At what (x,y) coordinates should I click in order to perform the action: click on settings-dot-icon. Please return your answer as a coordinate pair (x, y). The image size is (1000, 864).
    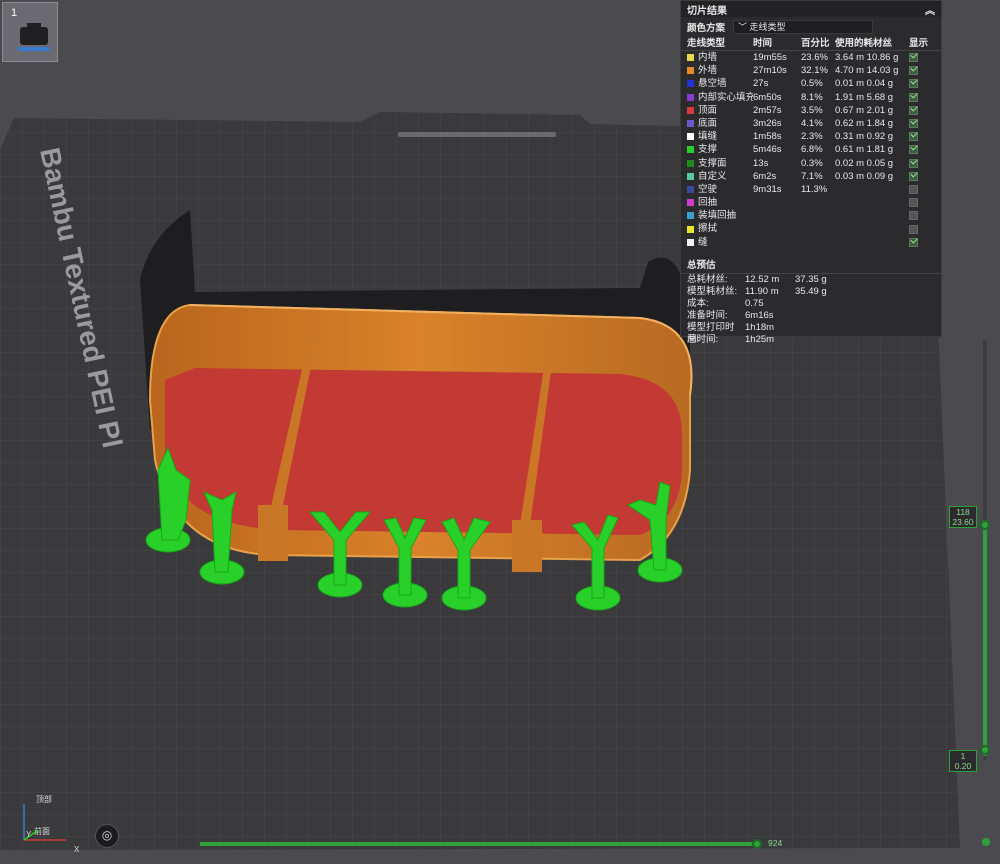
    Looking at the image, I should click on (986, 842).